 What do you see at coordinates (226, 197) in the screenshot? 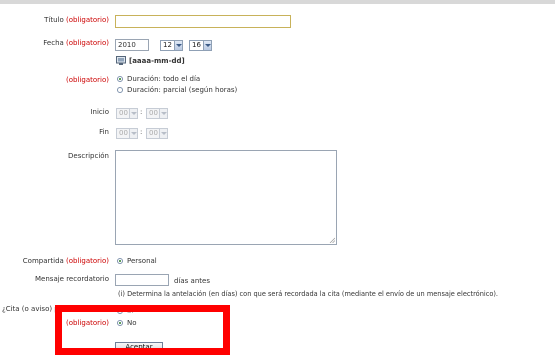
I see `descripcion-textarea` at bounding box center [226, 197].